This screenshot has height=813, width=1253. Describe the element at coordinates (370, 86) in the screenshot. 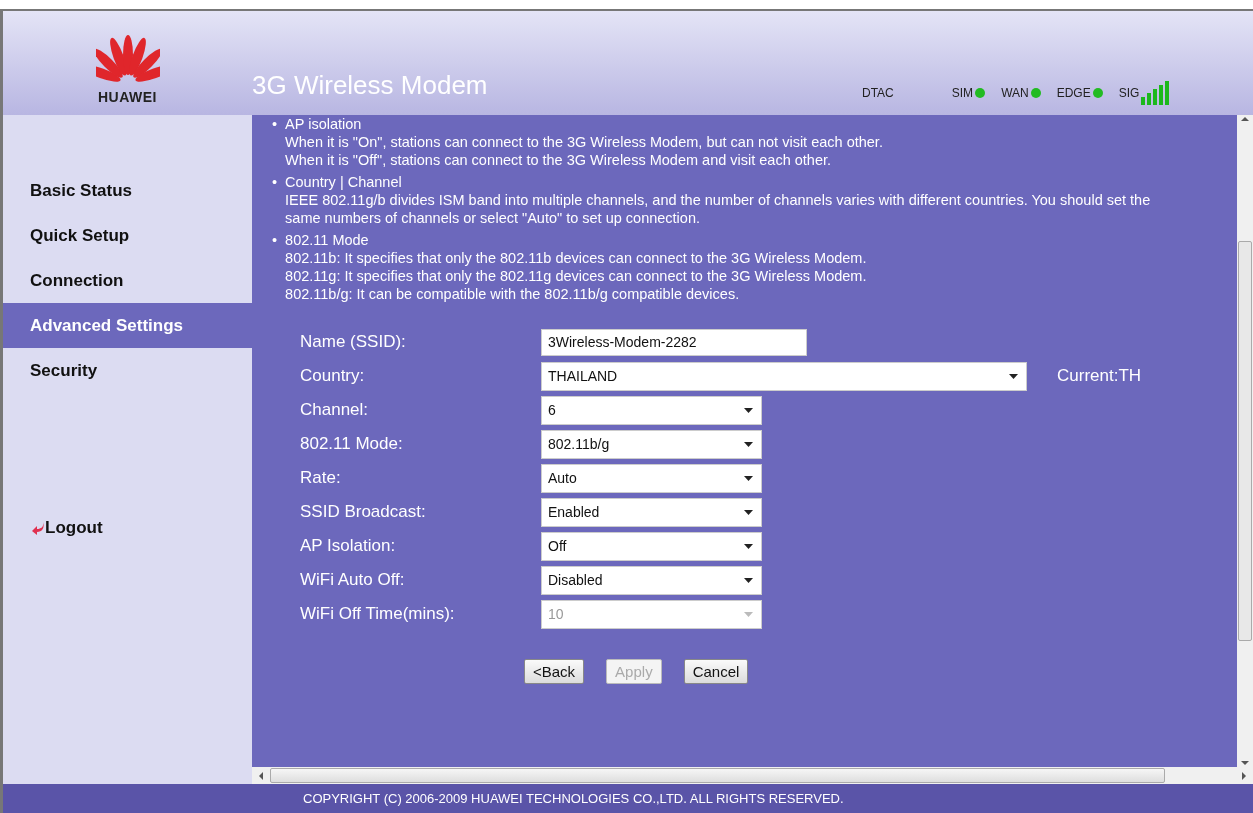

I see `app-title: 3G Wireless Modem` at that location.